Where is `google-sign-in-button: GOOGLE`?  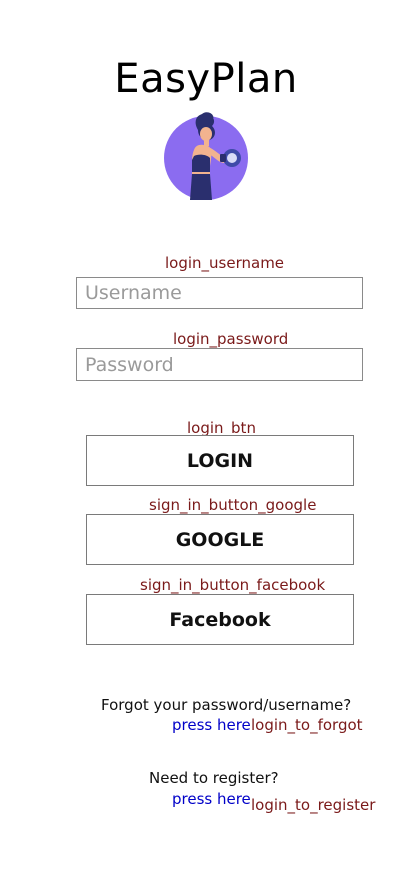 google-sign-in-button: GOOGLE is located at coordinates (220, 539).